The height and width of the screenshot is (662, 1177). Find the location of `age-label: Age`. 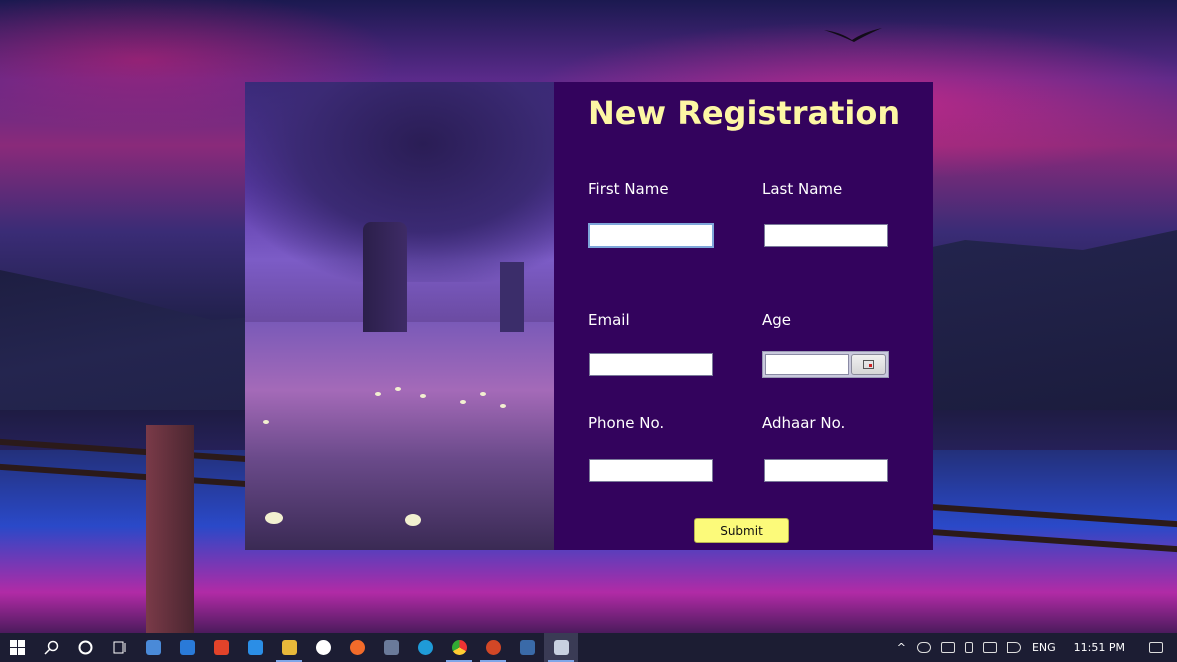

age-label: Age is located at coordinates (777, 320).